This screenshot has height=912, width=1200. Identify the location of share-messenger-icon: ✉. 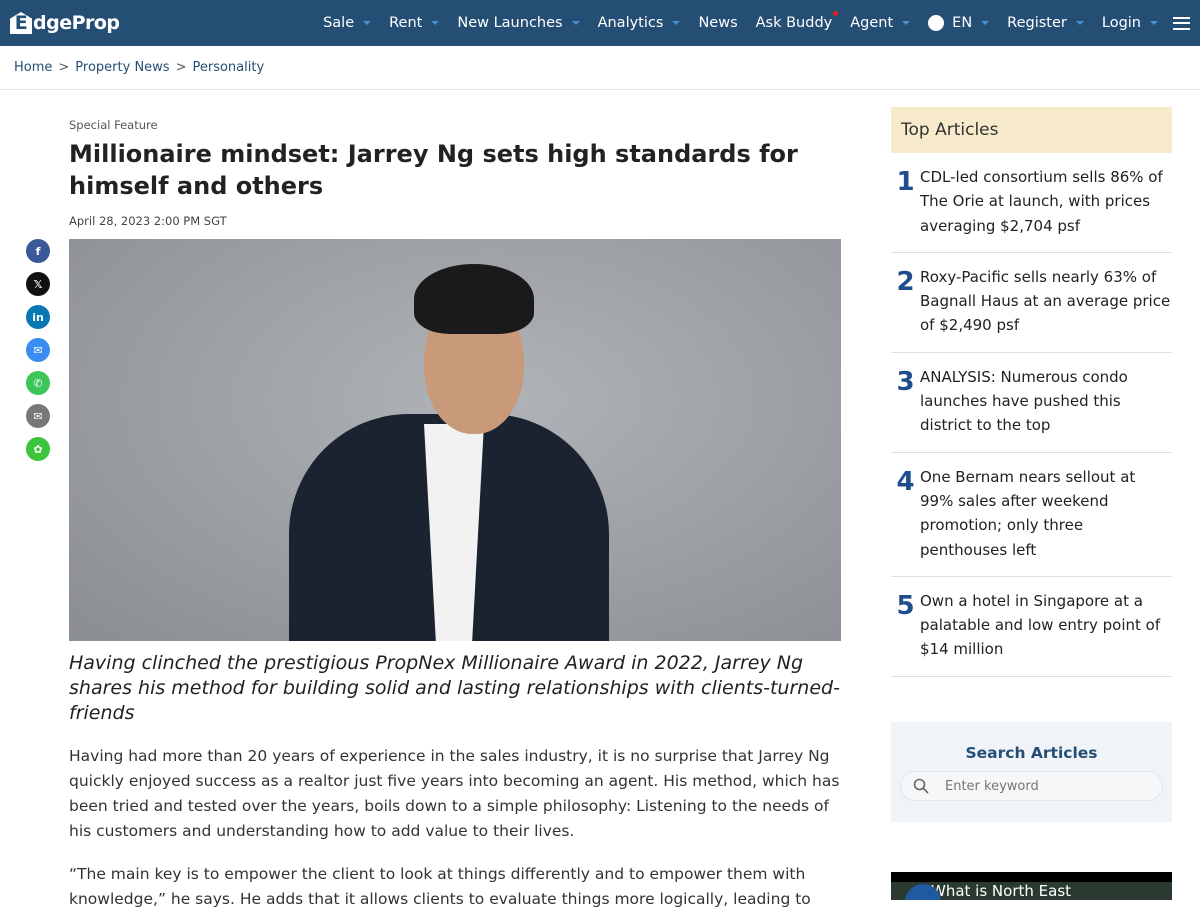
(38, 350).